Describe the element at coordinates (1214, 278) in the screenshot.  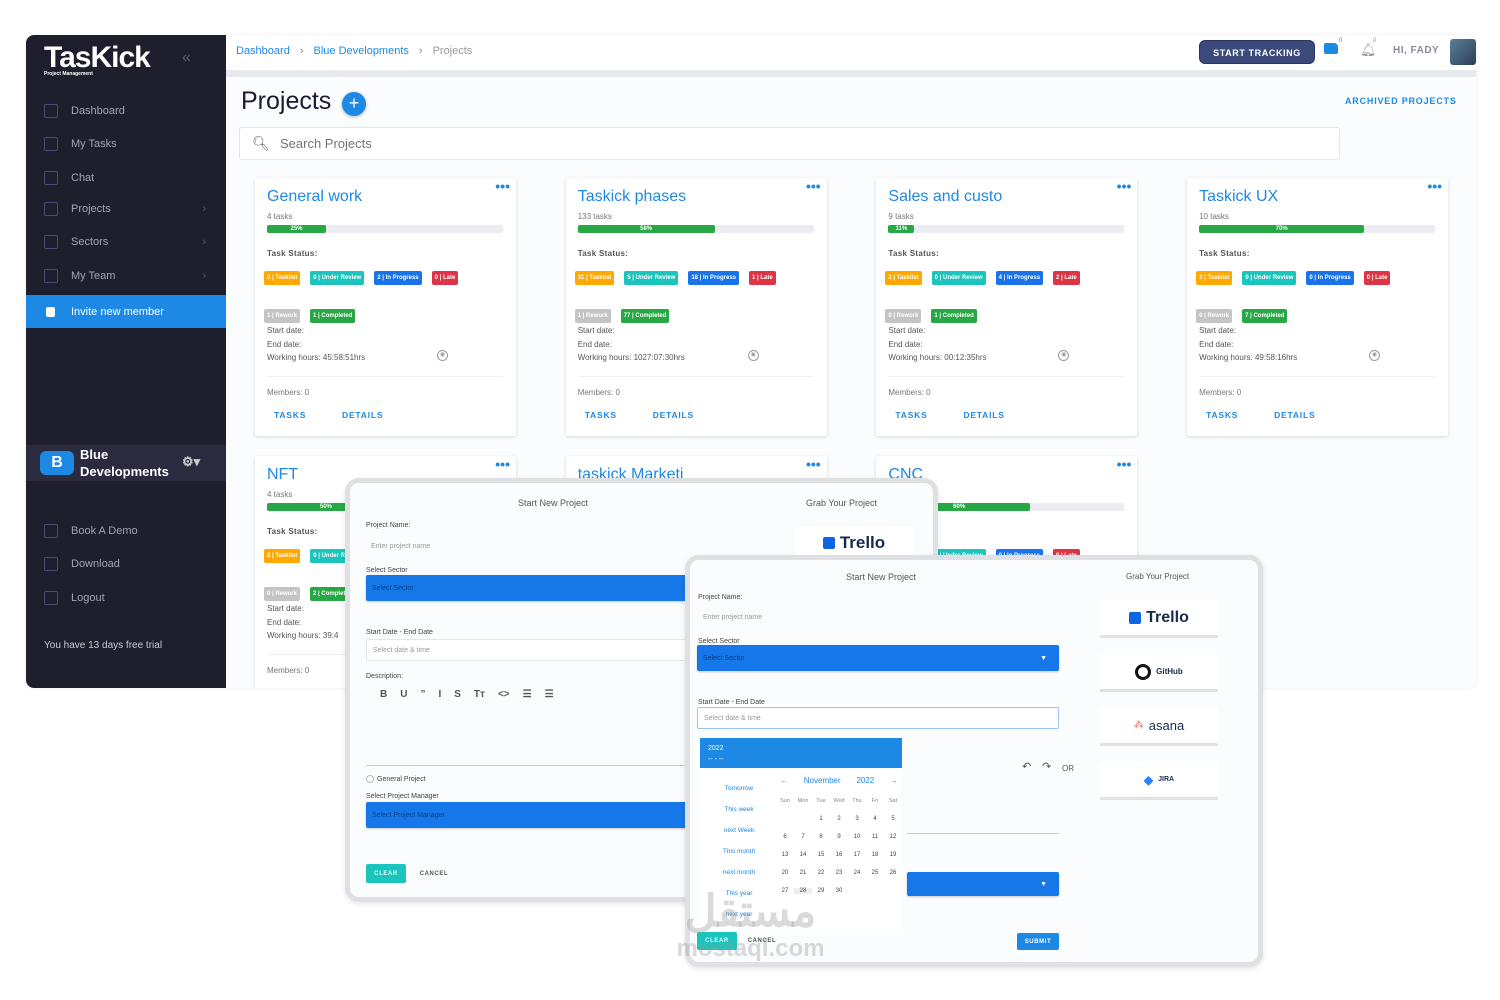
I see `status-badge-tasklist: 3 | Tasklist` at that location.